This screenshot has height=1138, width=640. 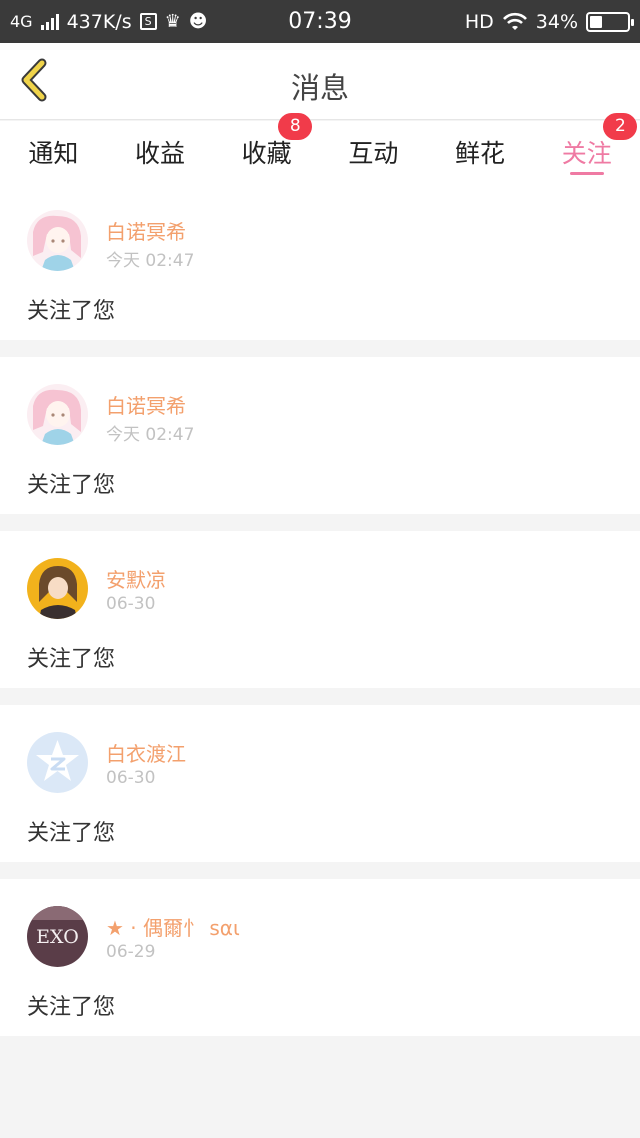 I want to click on tab-label: 通知, so click(x=53, y=153).